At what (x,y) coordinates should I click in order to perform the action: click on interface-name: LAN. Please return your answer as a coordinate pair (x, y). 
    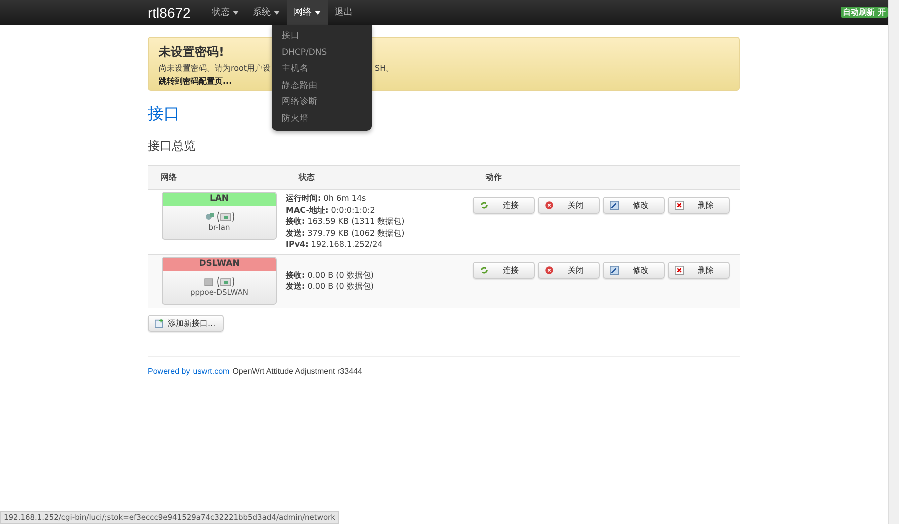
    Looking at the image, I should click on (219, 199).